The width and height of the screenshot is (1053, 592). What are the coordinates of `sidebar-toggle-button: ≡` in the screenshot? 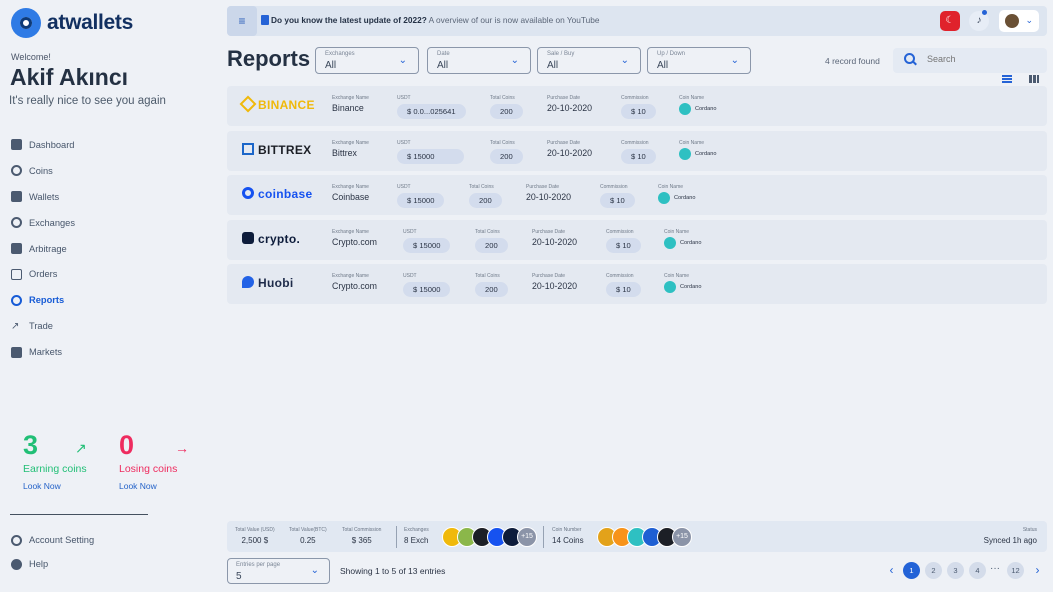 It's located at (242, 21).